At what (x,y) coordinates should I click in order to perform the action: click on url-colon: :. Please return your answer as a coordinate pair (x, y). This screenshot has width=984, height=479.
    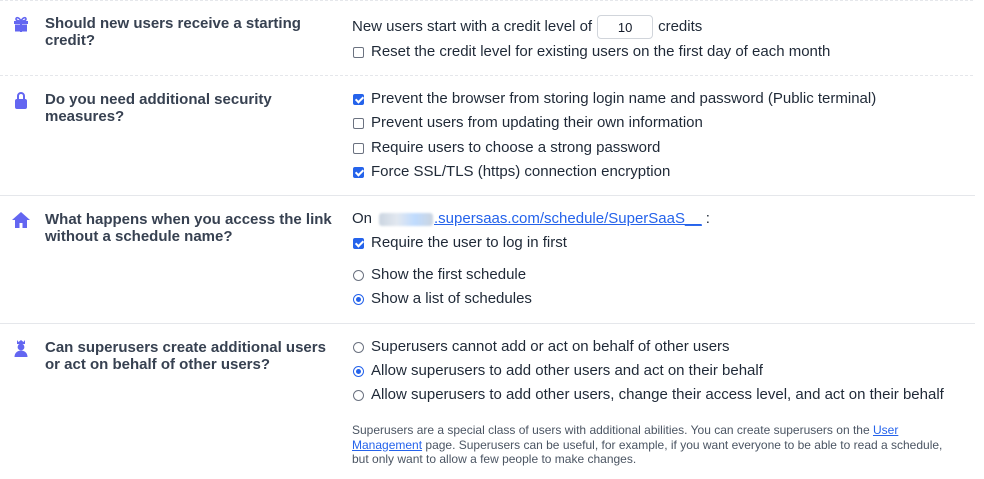
    Looking at the image, I should click on (707, 218).